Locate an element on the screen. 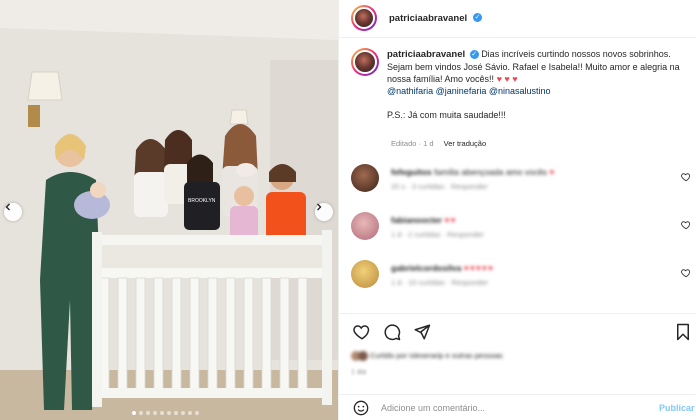  chevron-left-icon is located at coordinates (7, 207).